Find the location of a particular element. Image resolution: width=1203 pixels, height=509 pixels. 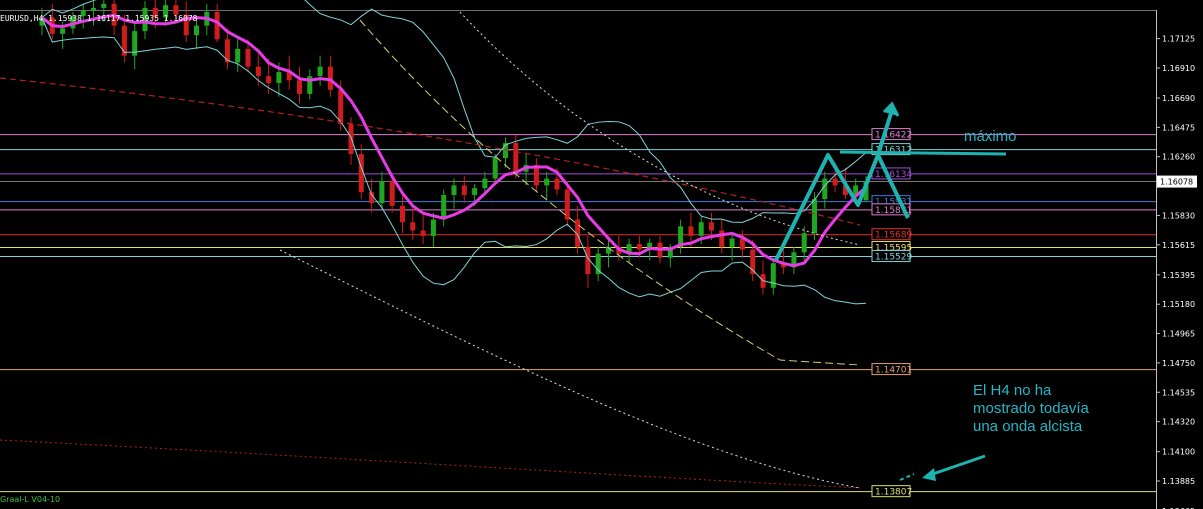

current-price-label: 1.16078 is located at coordinates (1176, 182).